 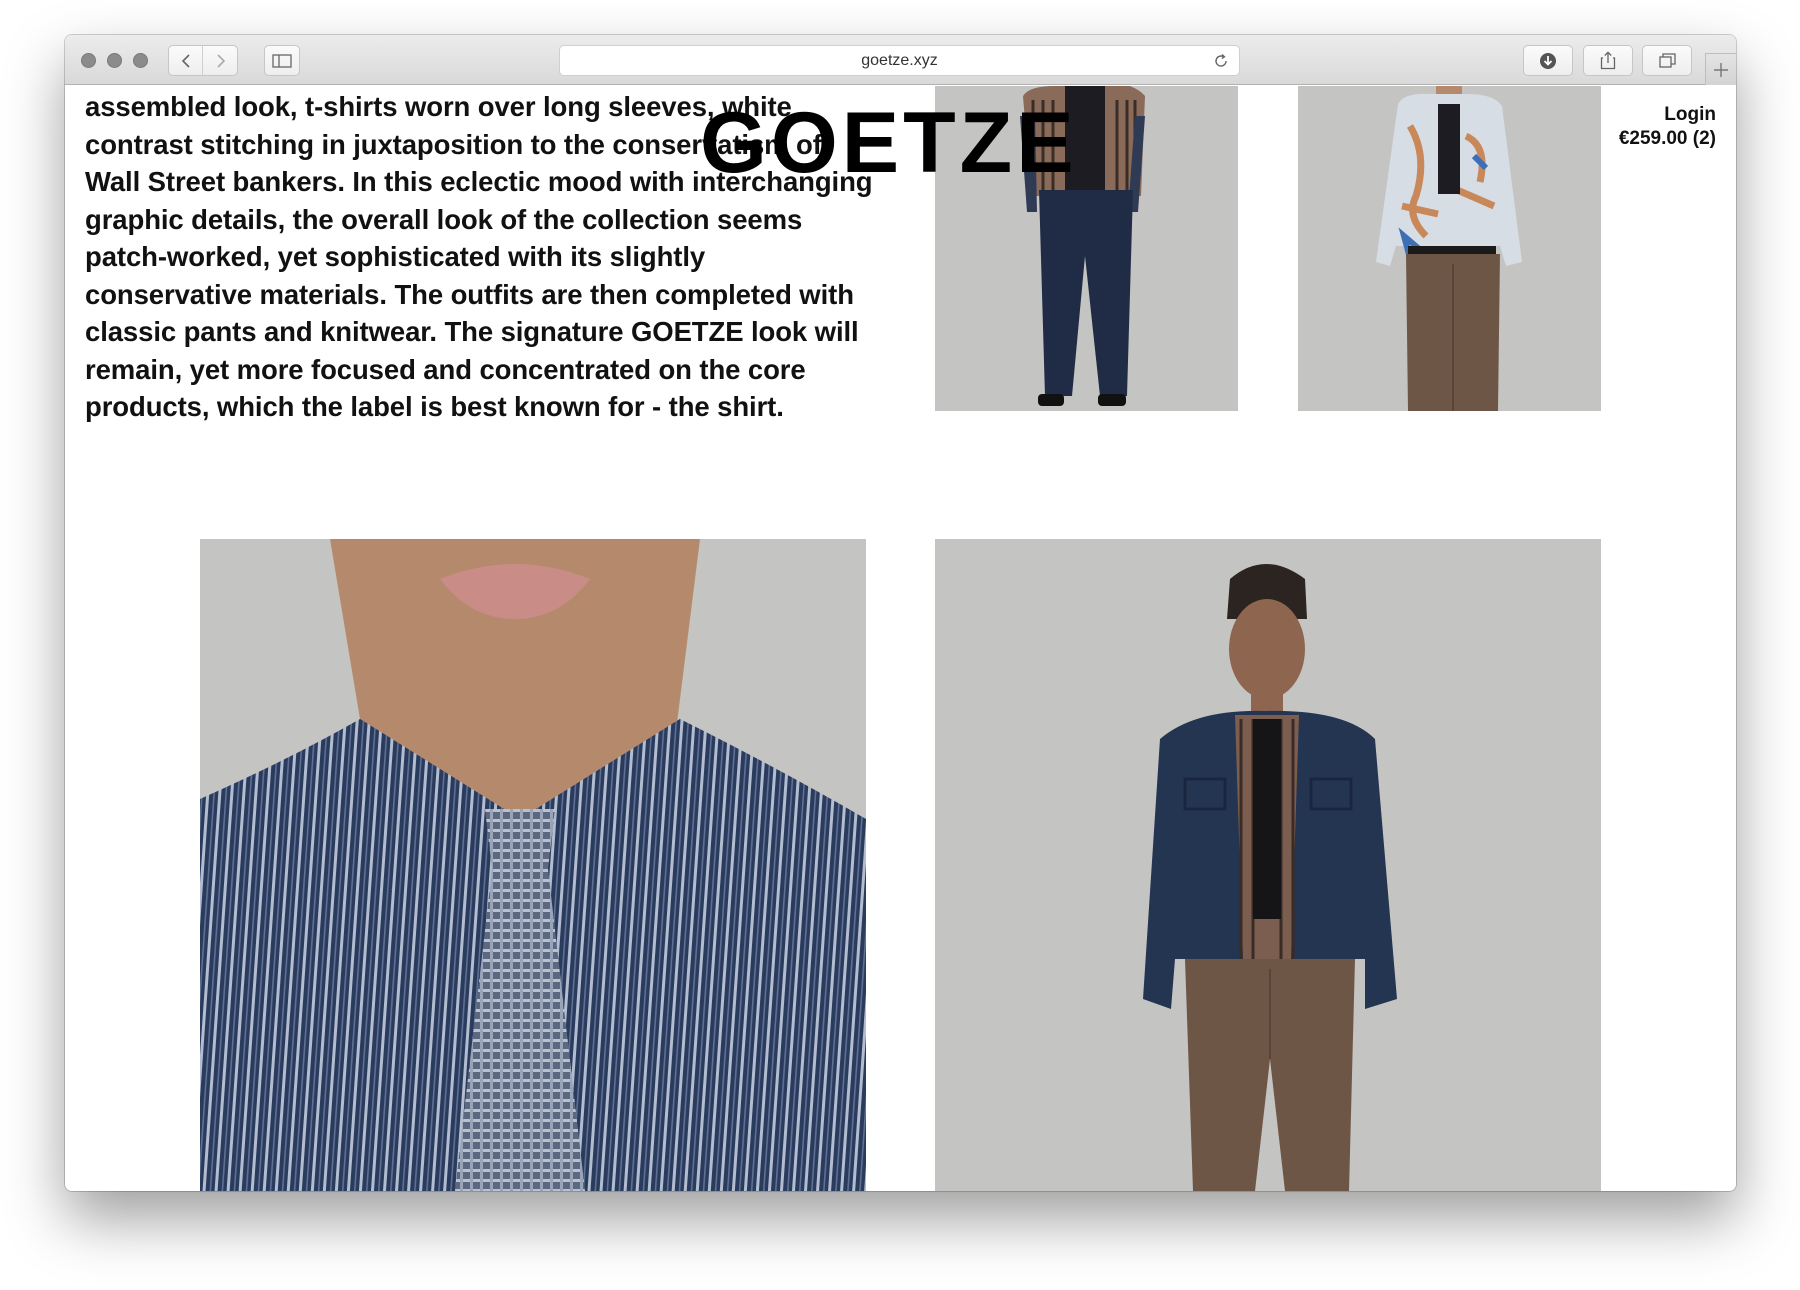 I want to click on tabs-icon, so click(x=1667, y=60).